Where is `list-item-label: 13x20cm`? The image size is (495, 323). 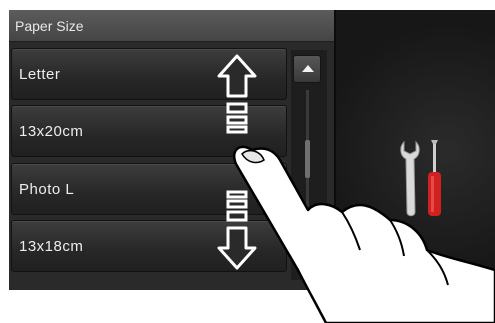
list-item-label: 13x20cm is located at coordinates (51, 131).